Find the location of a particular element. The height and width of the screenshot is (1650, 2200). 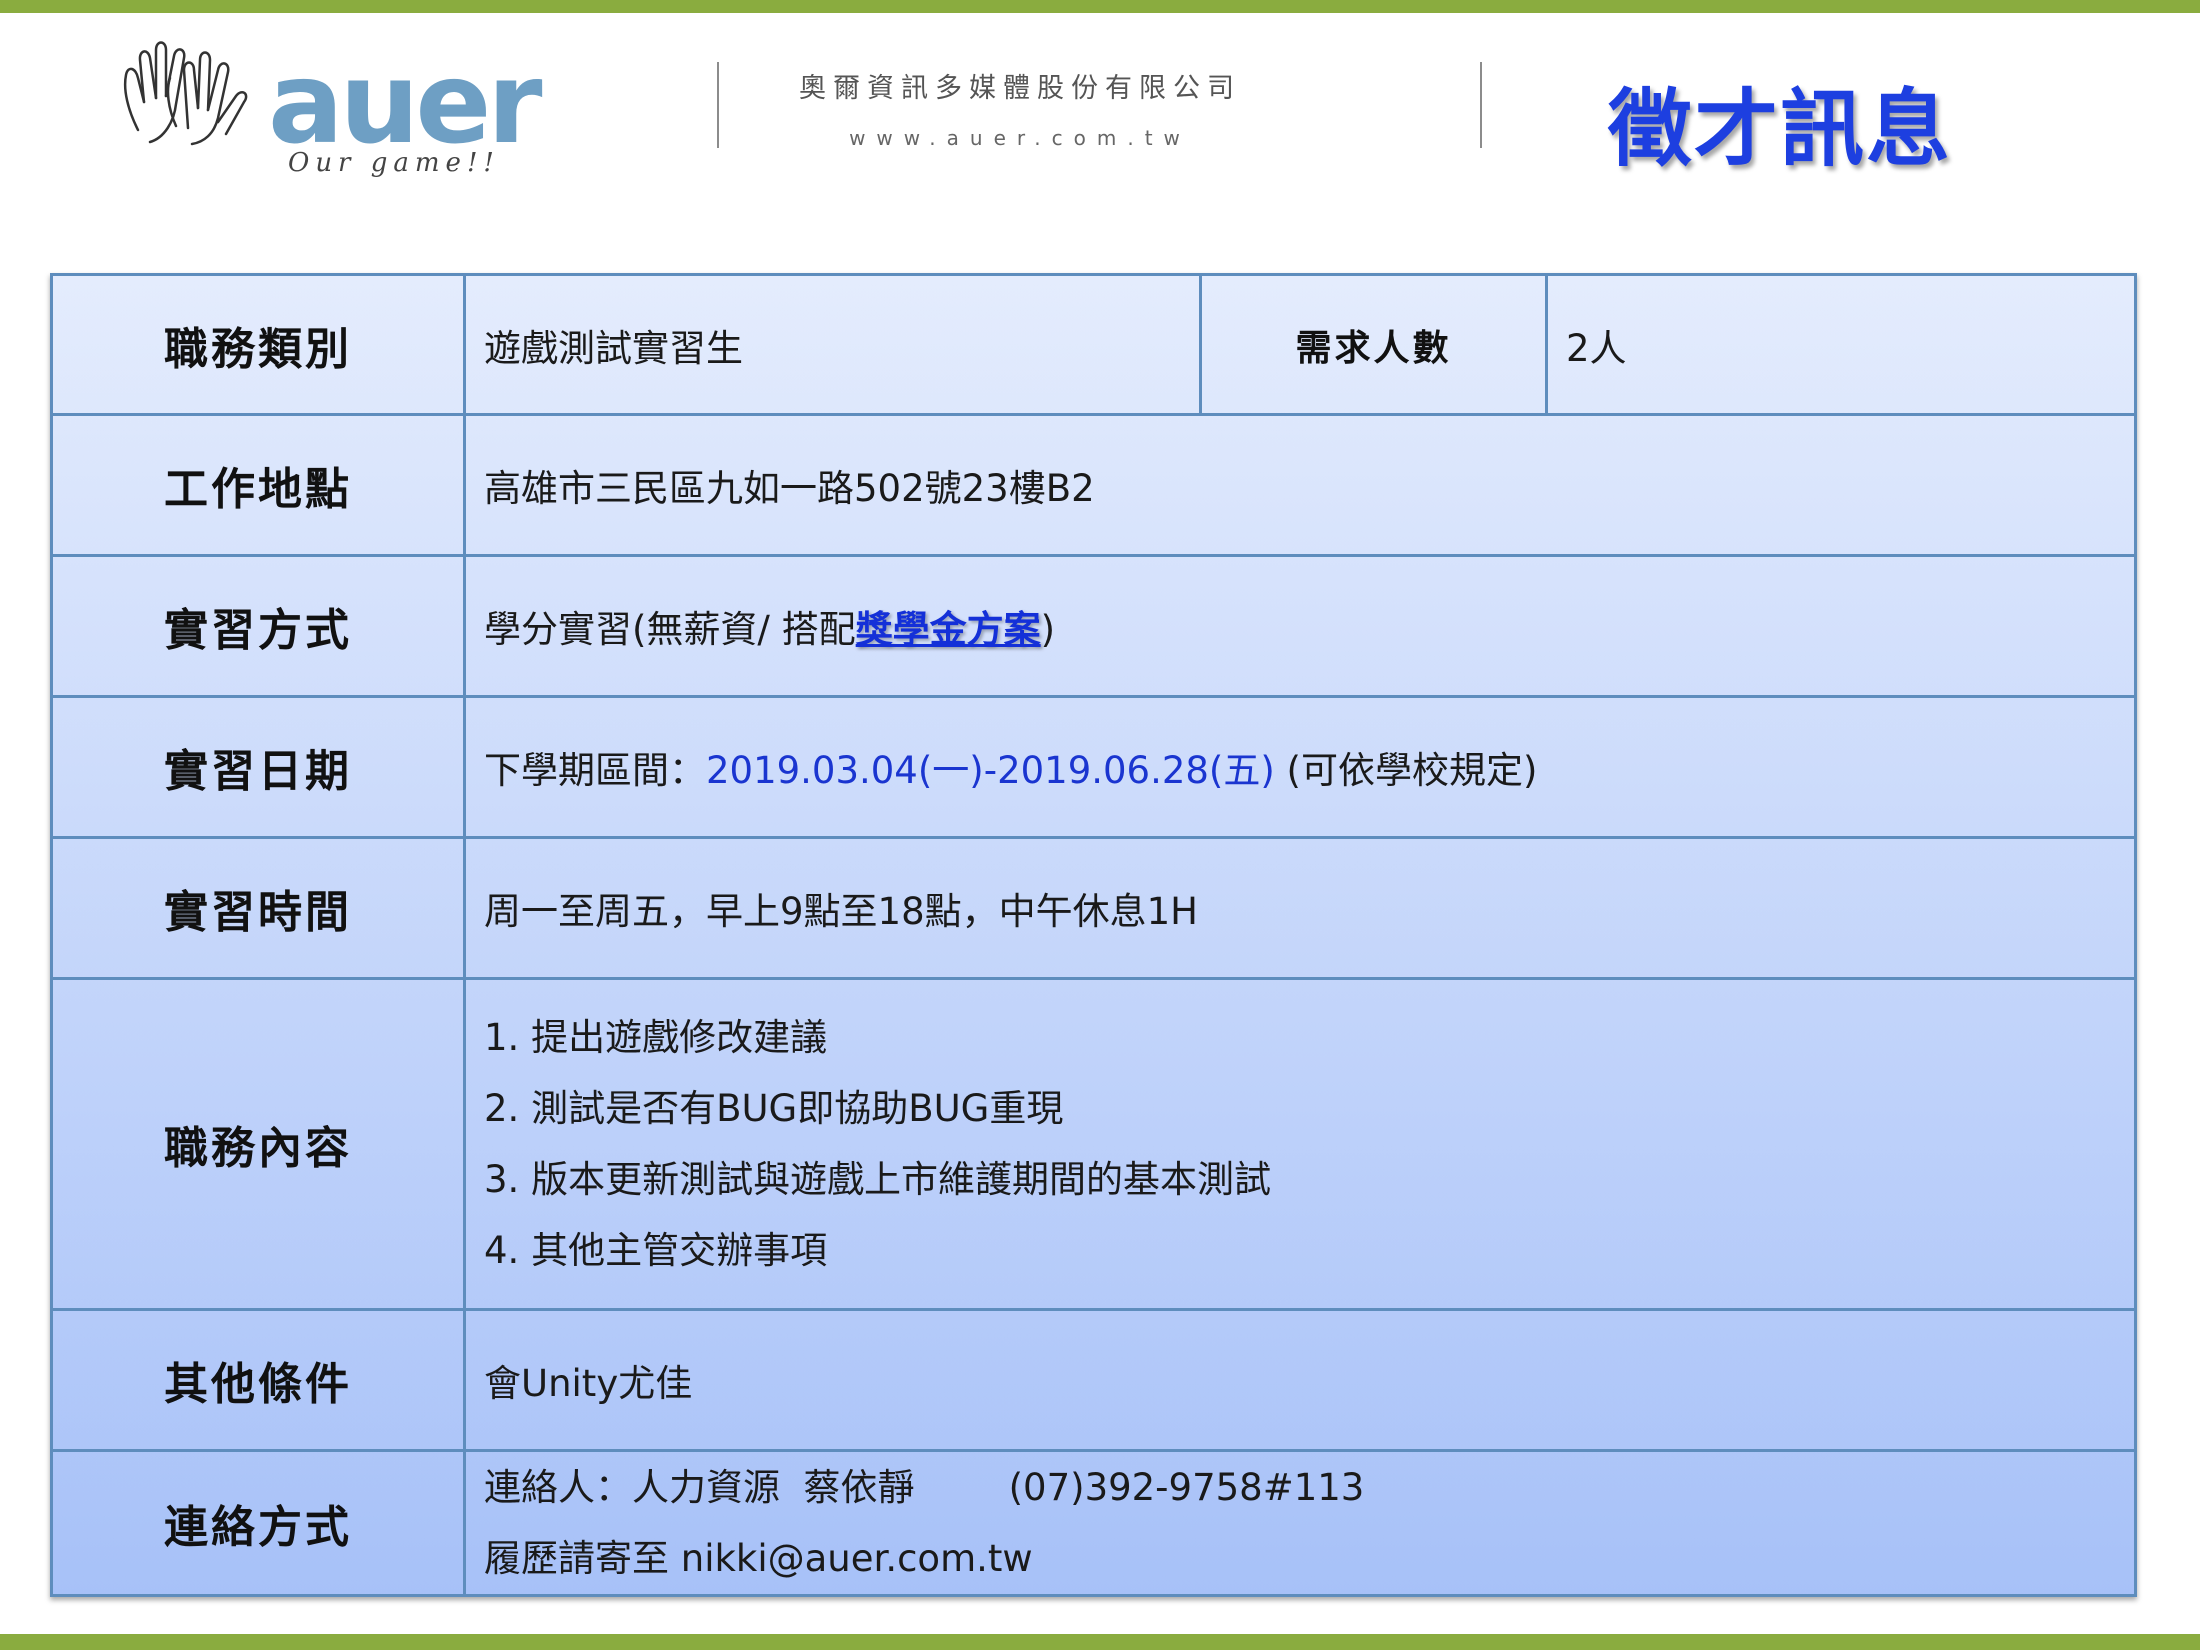

company-website: www.auer.com.tw is located at coordinates (1020, 138).